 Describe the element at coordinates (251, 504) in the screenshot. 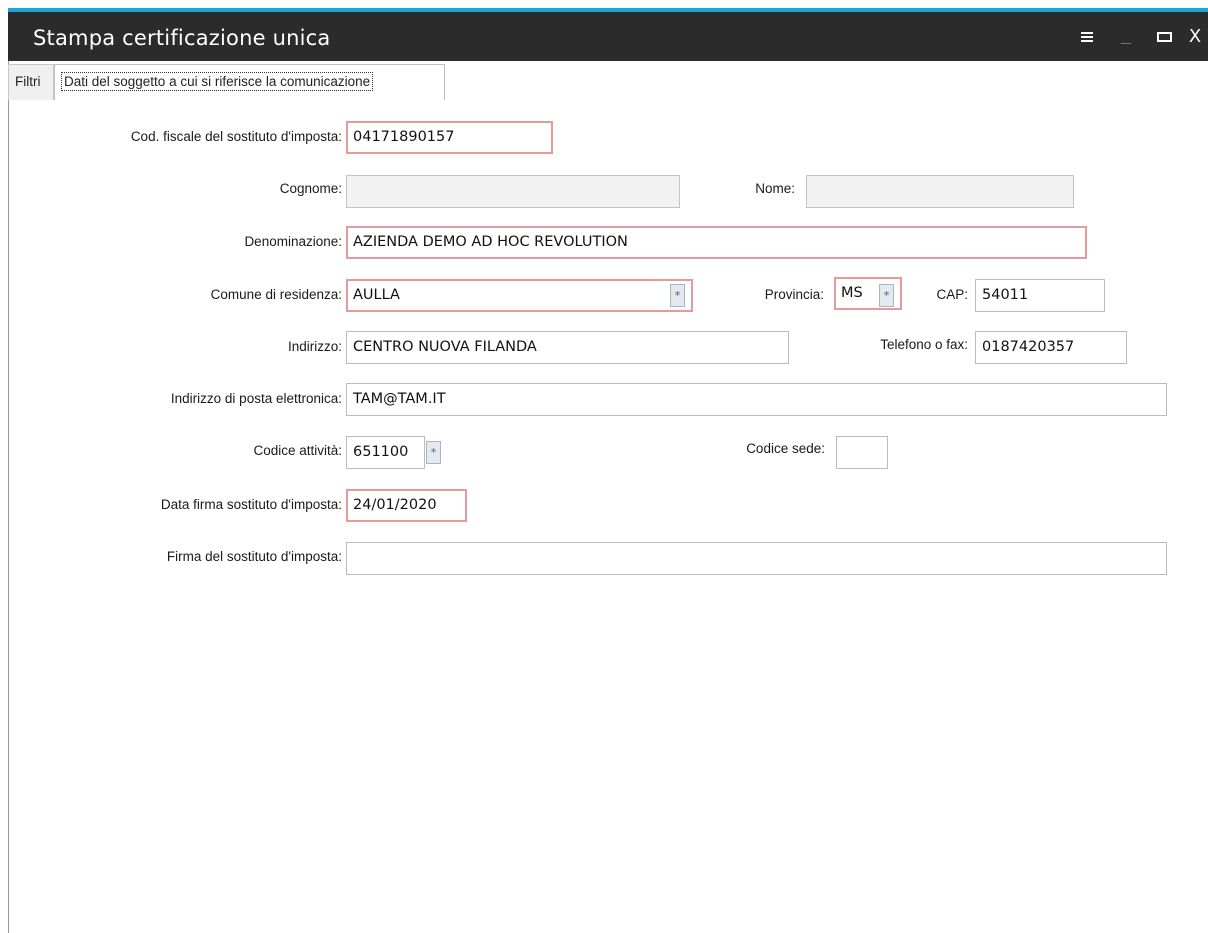

I see `data-firma-label: Data firma sostituto d'imposta:` at that location.